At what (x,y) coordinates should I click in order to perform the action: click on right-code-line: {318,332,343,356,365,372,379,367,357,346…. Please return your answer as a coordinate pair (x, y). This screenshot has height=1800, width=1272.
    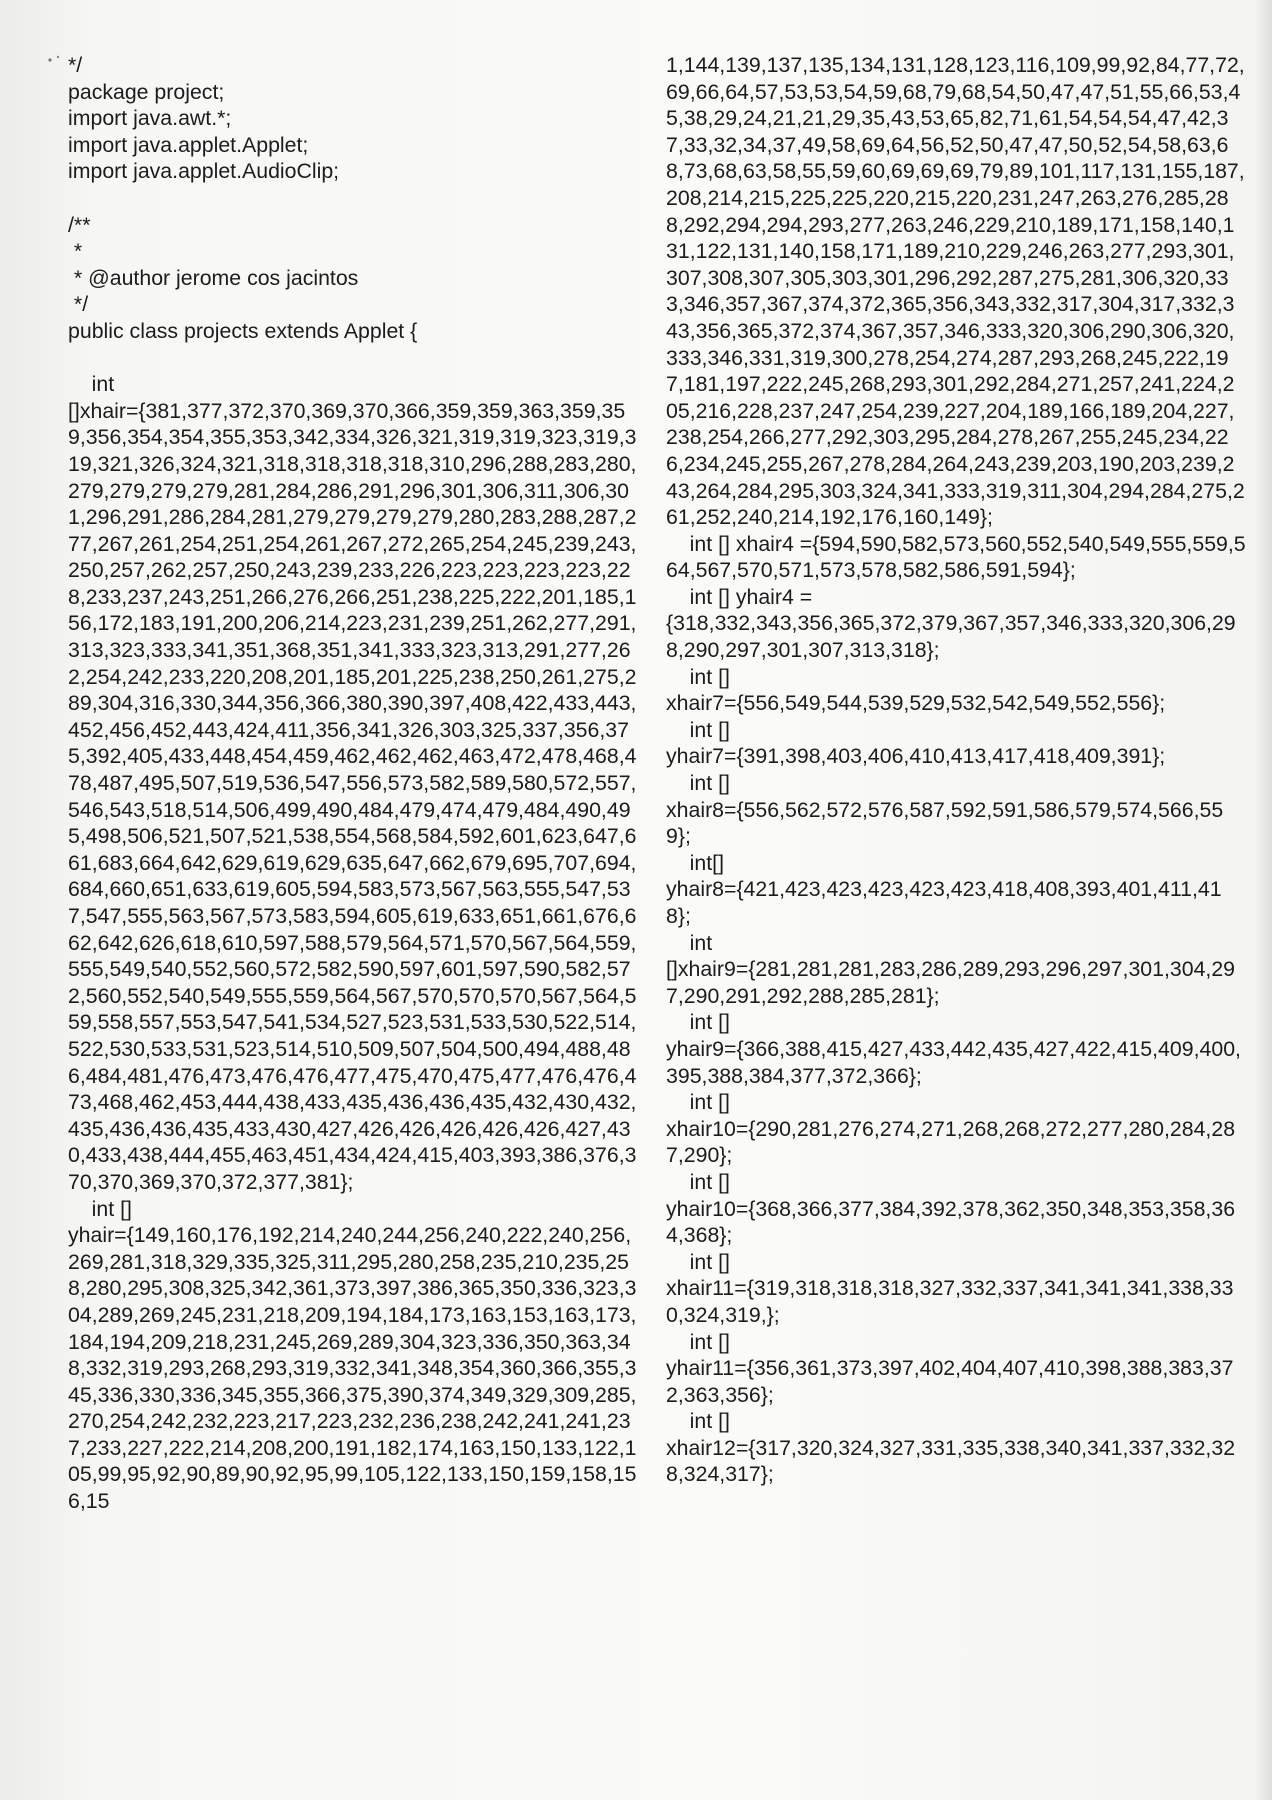
    Looking at the image, I should click on (951, 637).